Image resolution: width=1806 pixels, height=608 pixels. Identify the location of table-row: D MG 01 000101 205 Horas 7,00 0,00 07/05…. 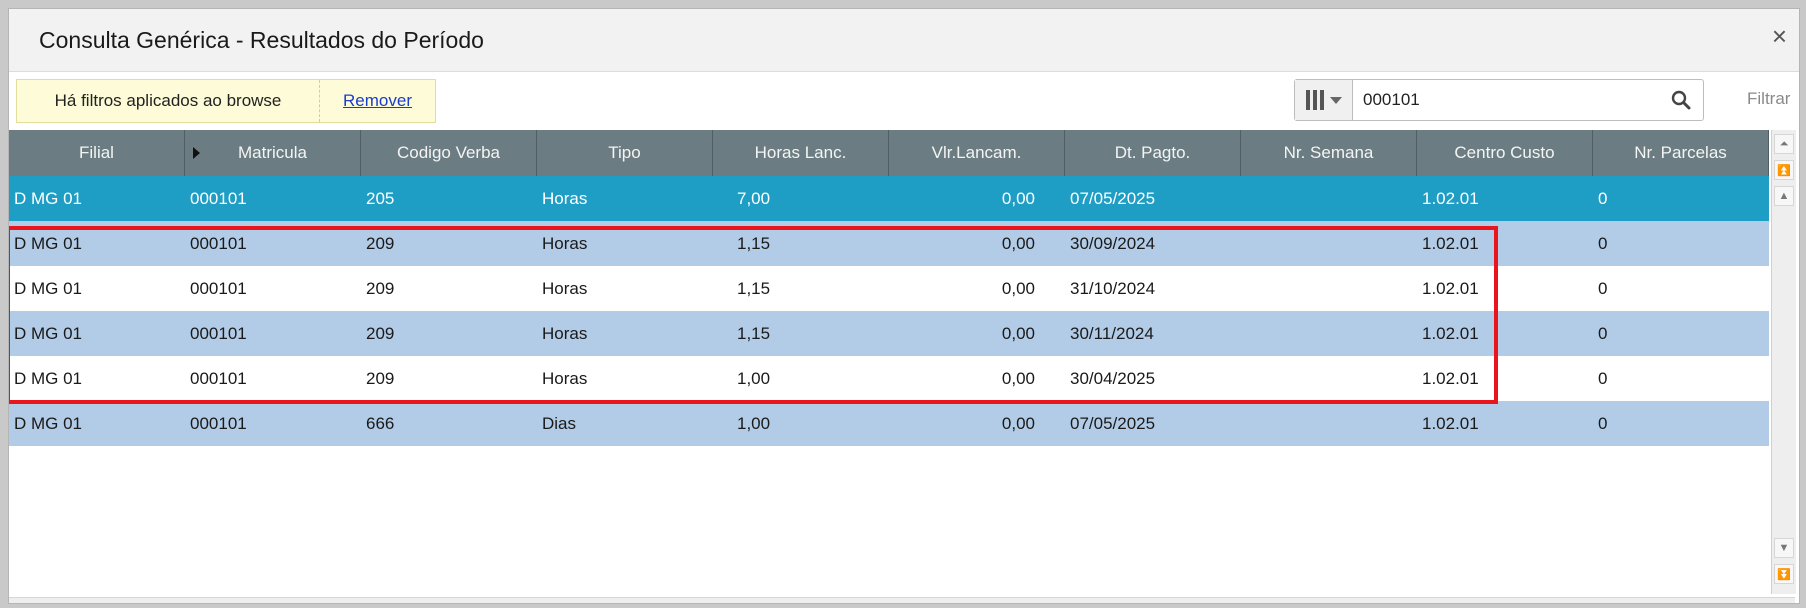
(889, 198).